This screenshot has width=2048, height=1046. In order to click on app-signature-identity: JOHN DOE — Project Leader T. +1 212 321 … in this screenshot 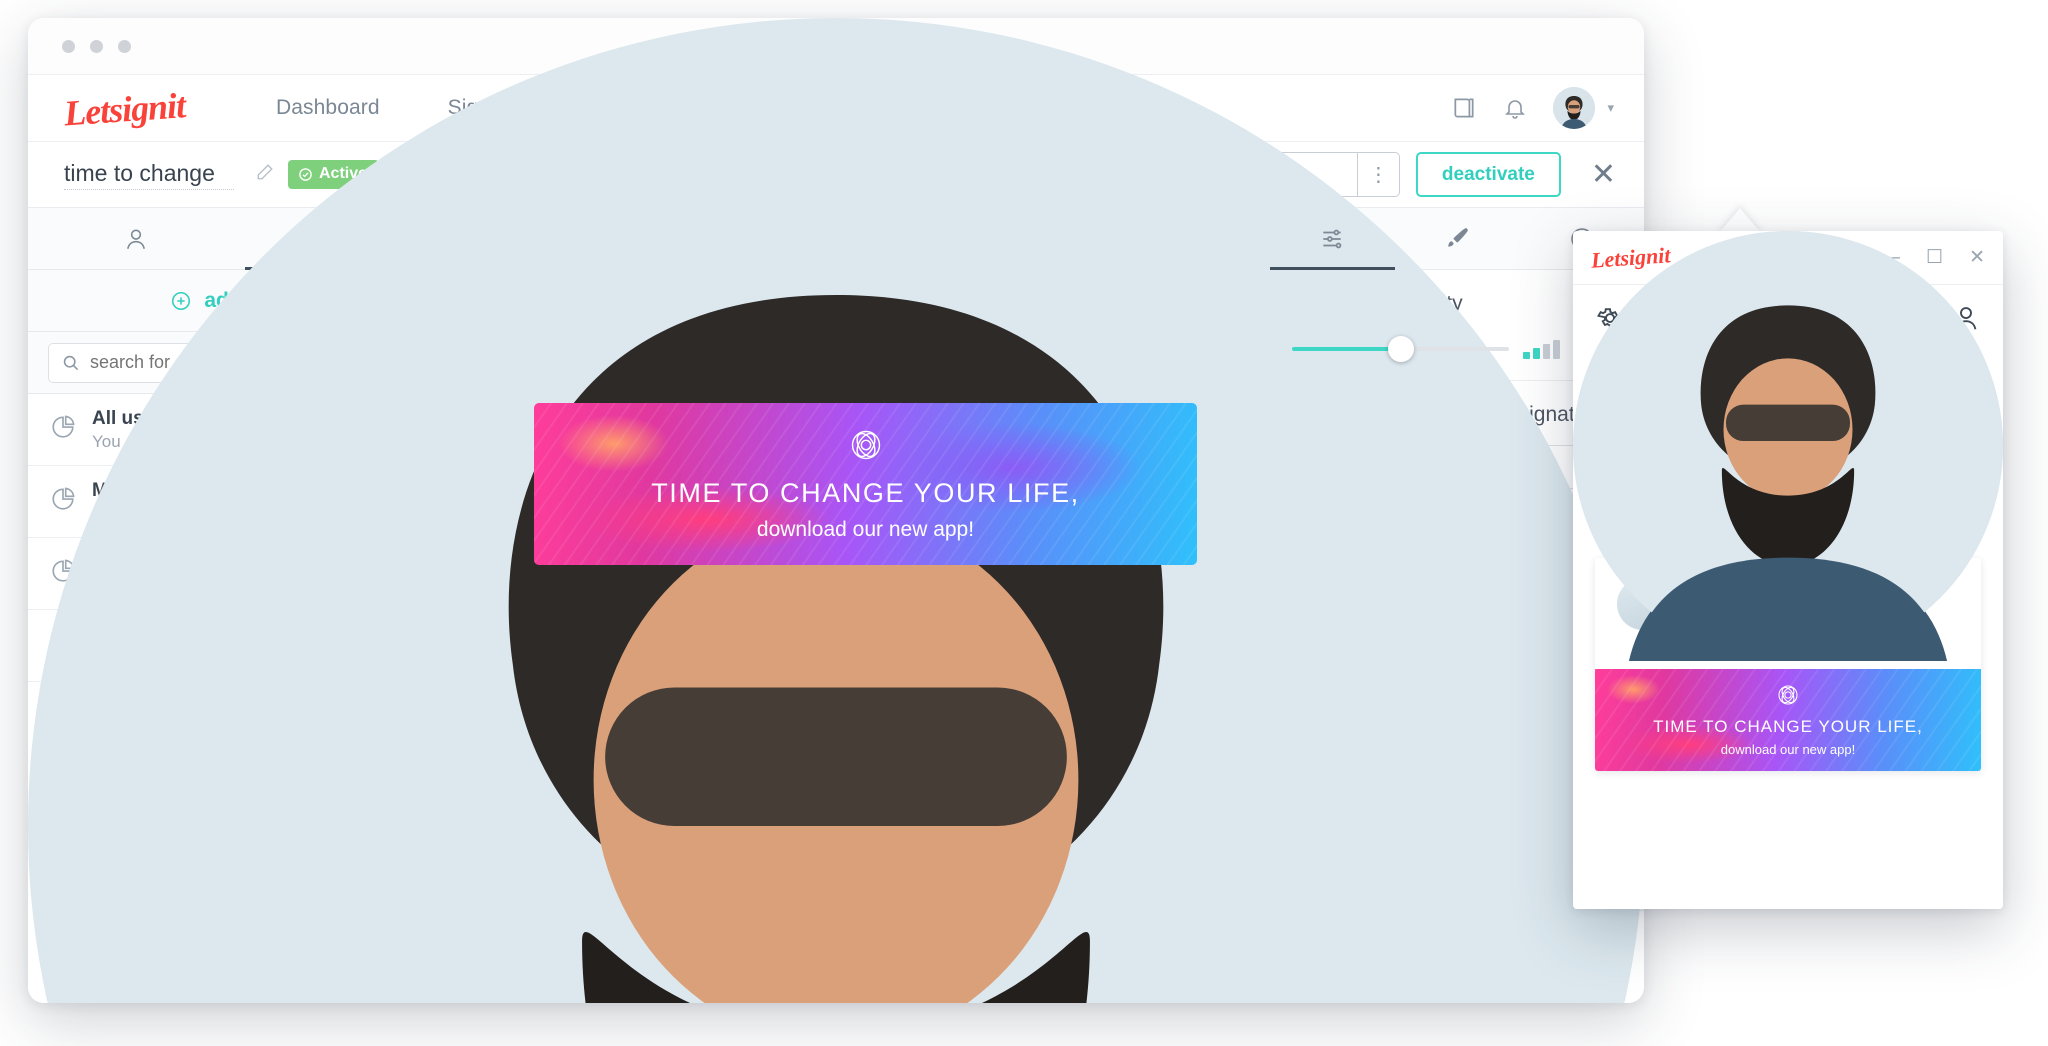, I will do `click(1788, 446)`.